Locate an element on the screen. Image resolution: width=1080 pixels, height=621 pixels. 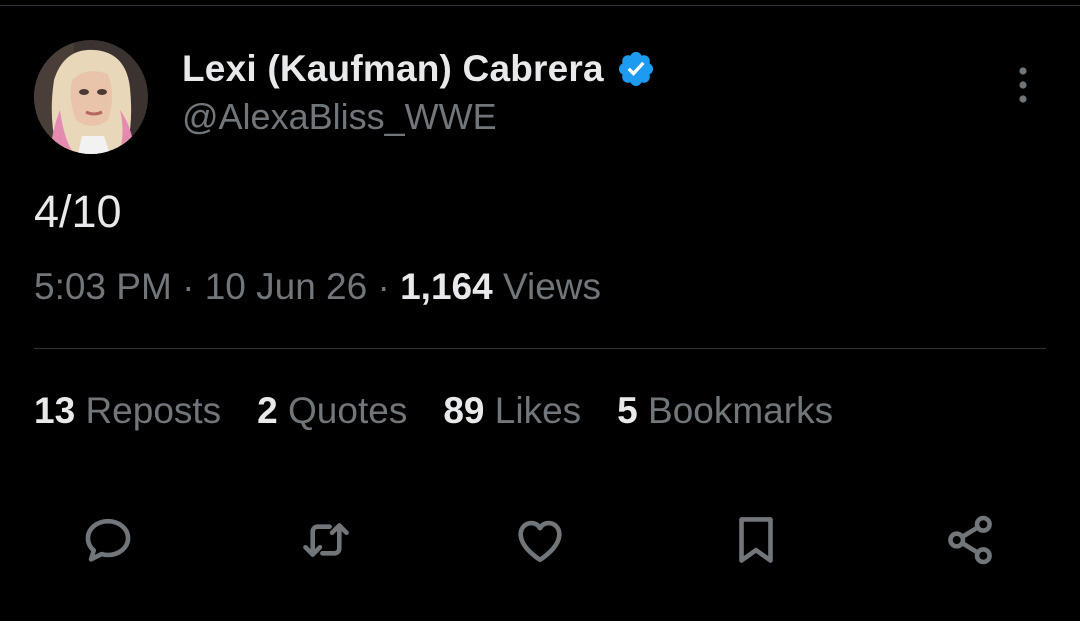
reply-icon is located at coordinates (108, 540).